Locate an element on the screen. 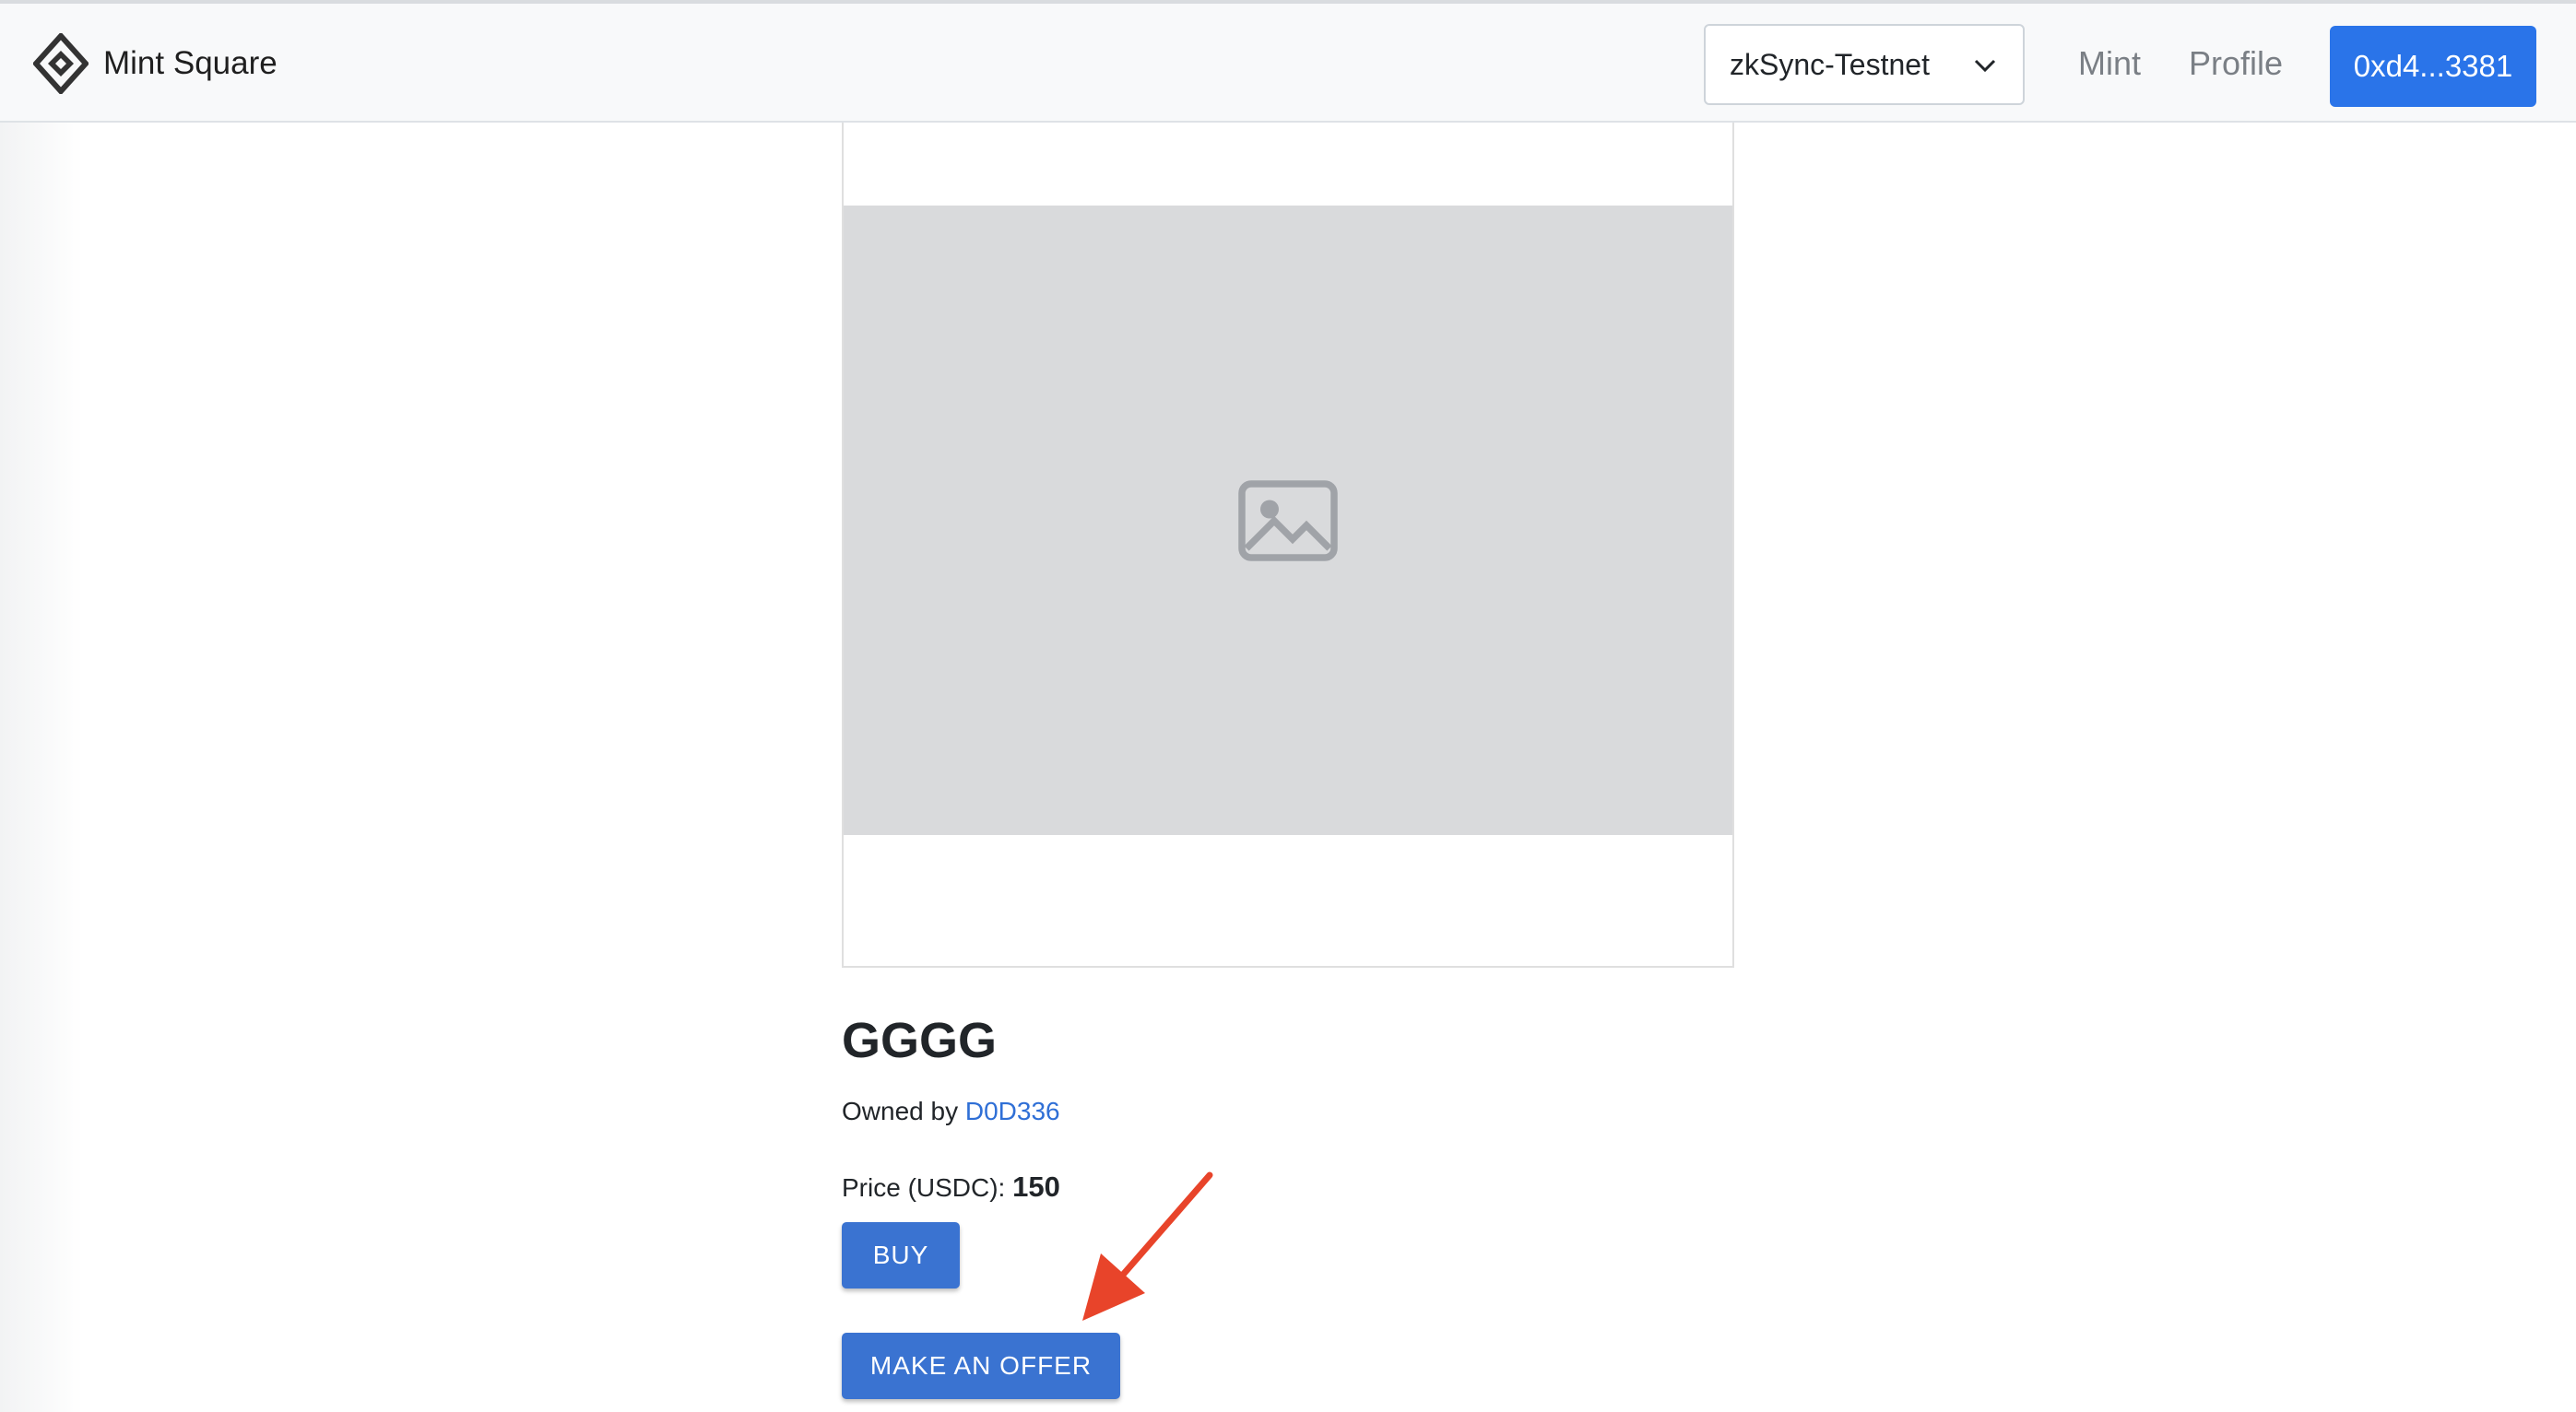  owner-line: Owned by D0D336 is located at coordinates (951, 1111).